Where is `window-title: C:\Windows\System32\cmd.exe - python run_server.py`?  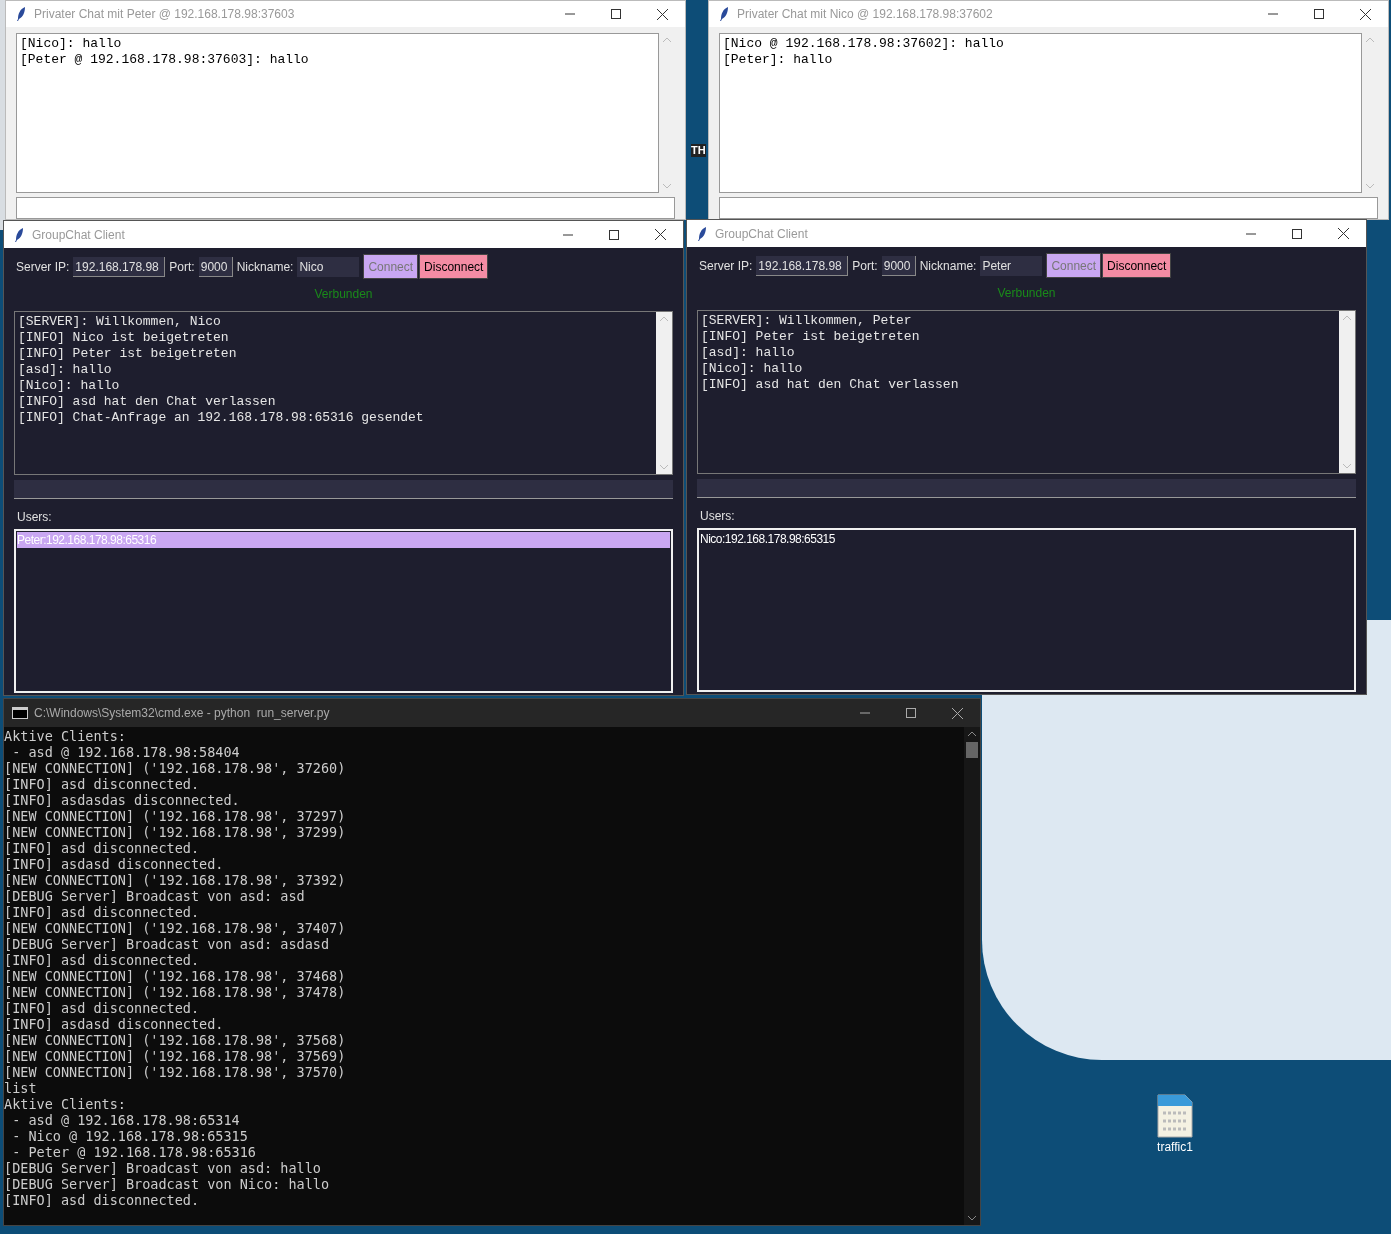 window-title: C:\Windows\System32\cmd.exe - python run_server.py is located at coordinates (182, 713).